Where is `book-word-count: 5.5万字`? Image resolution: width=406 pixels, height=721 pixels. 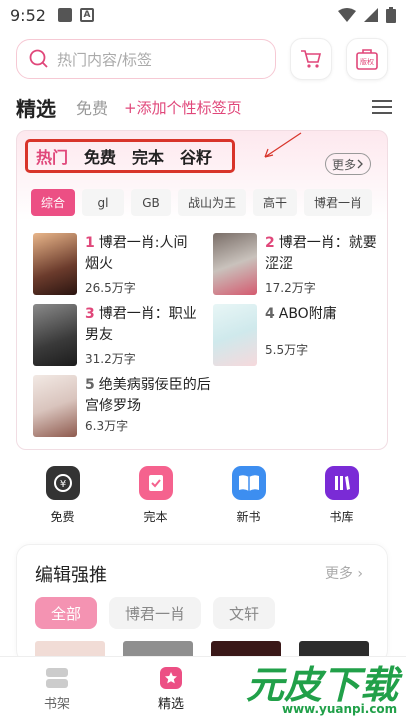
book-word-count: 5.5万字 is located at coordinates (287, 350).